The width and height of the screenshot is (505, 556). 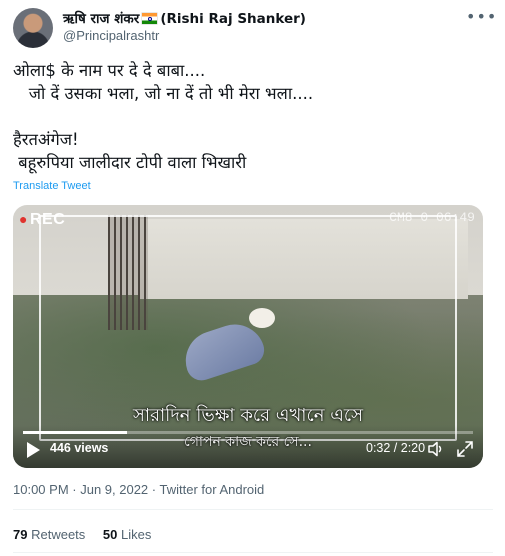 I want to click on play-icon, so click(x=33, y=450).